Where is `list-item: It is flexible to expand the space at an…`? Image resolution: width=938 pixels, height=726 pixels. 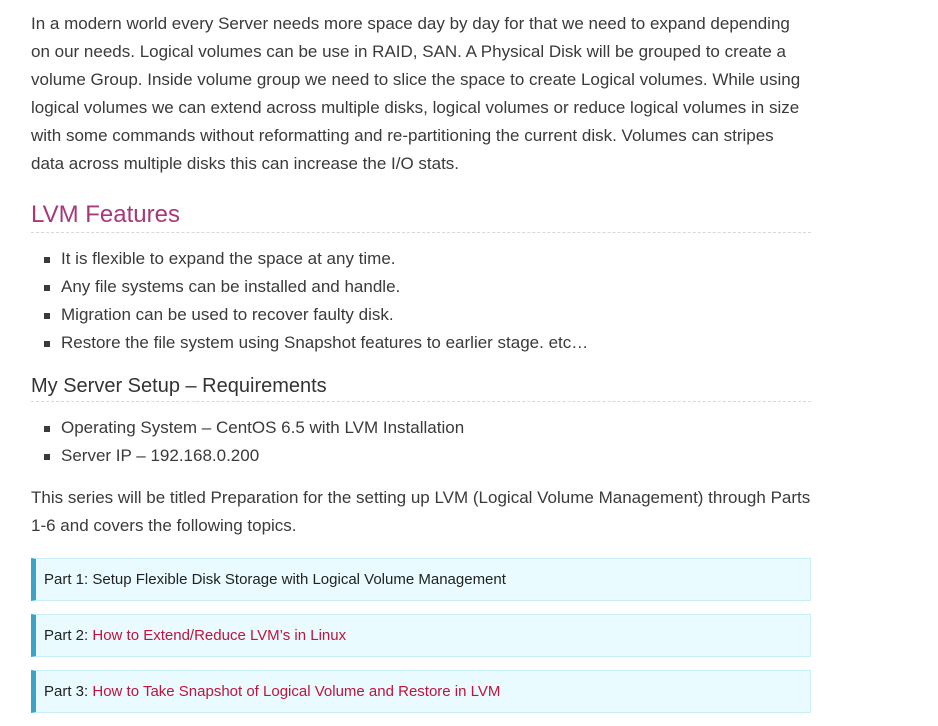
list-item: It is flexible to expand the space at an… is located at coordinates (421, 259).